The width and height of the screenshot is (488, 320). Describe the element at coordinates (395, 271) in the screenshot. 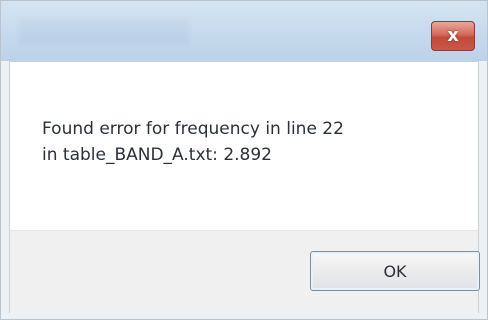

I see `ok-button: OK` at that location.